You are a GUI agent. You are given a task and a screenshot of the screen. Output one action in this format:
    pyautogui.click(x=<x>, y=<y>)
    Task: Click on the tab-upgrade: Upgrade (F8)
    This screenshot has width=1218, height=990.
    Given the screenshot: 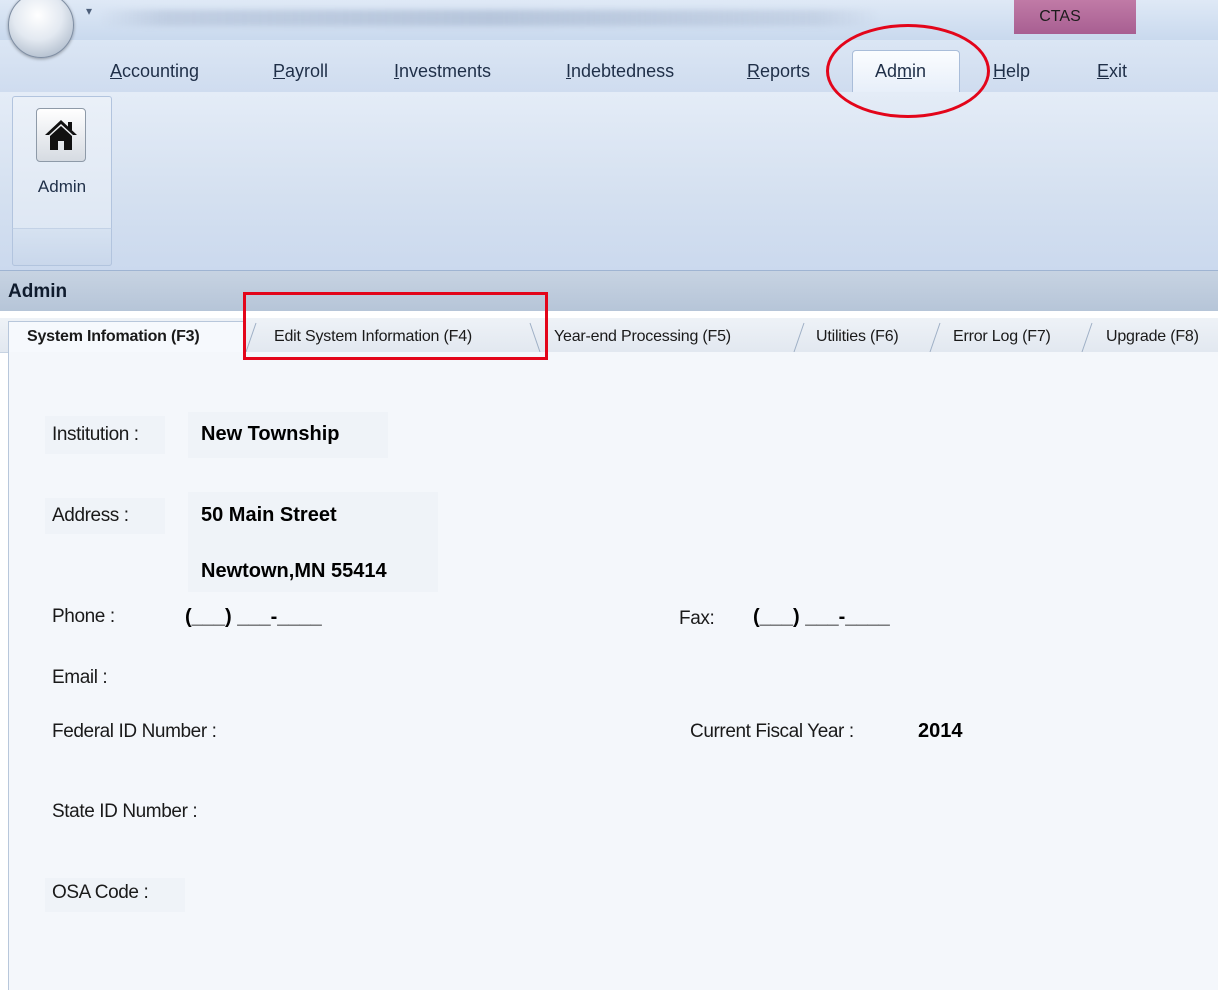 What is the action you would take?
    pyautogui.click(x=1152, y=336)
    